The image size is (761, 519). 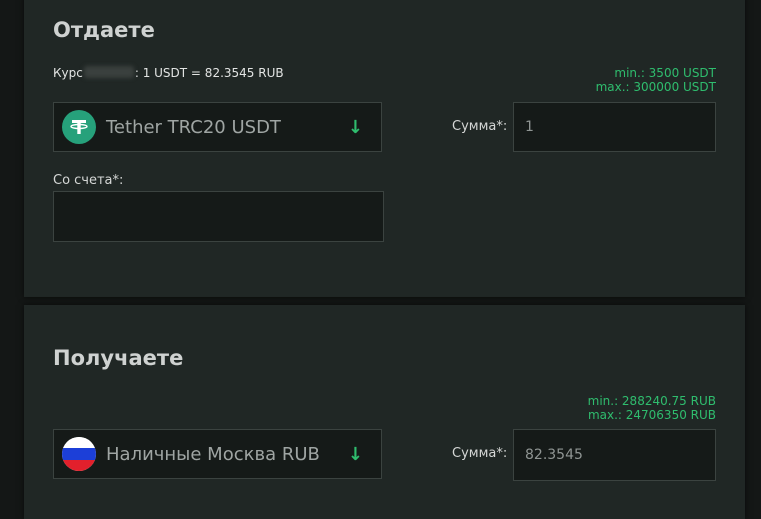 I want to click on receive-limits: min.: 288240.75 RUB max.: 24706350 RUB, so click(x=652, y=408).